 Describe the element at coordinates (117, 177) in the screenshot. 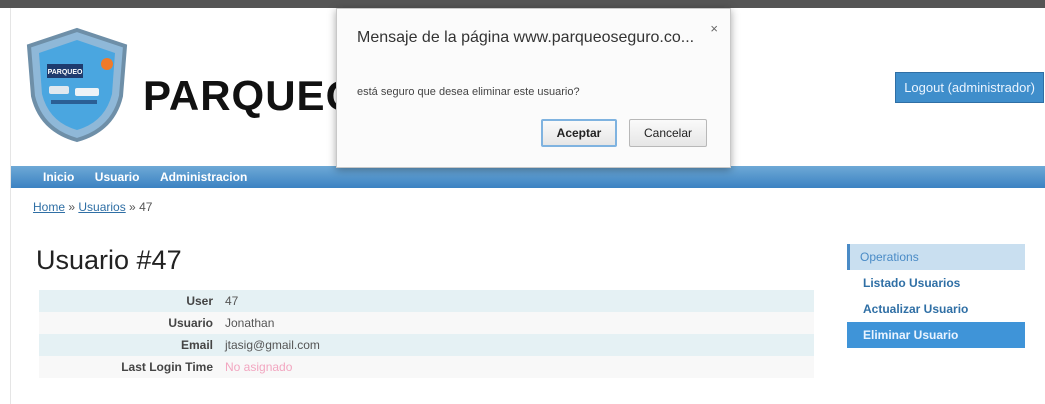

I see `menu-item-usuario: Usuario` at that location.